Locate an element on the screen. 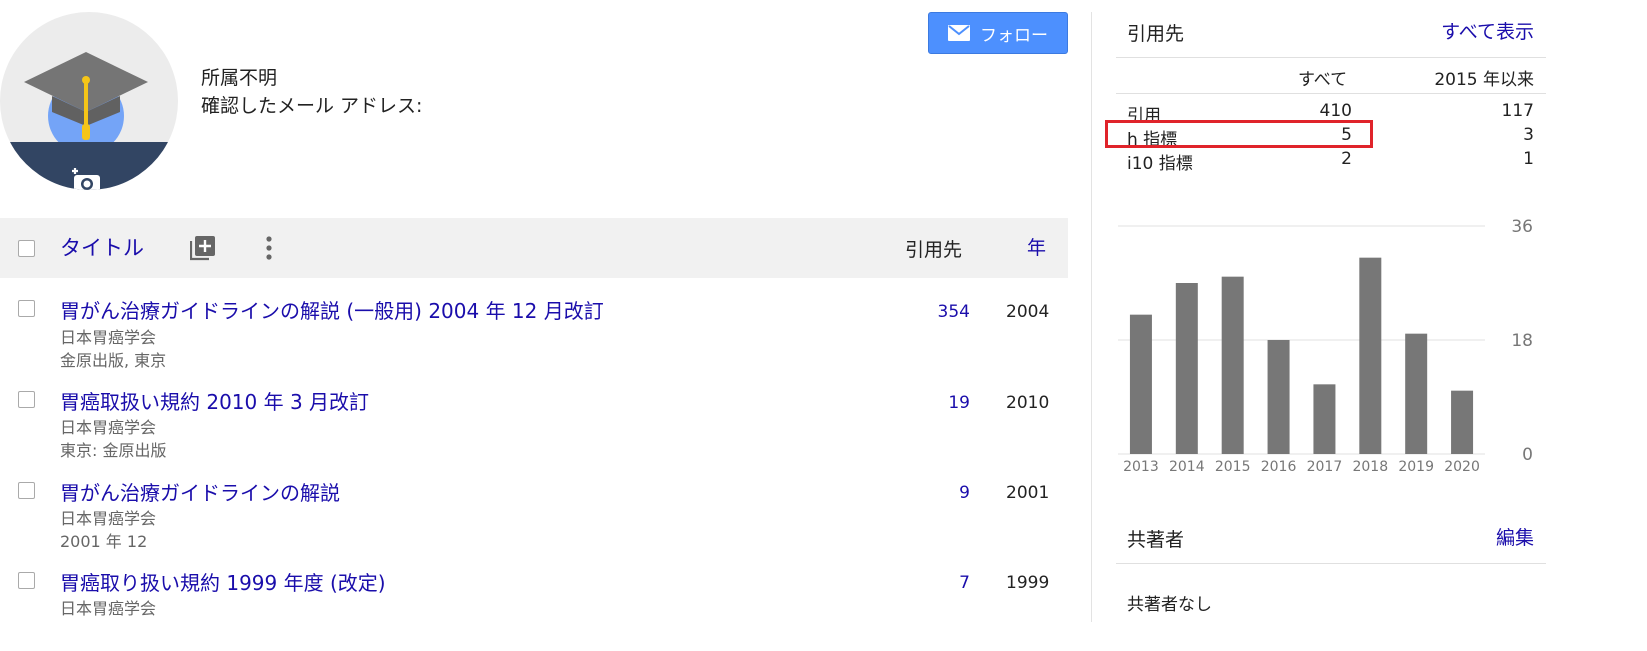 The width and height of the screenshot is (1647, 651). profile-avatar is located at coordinates (89, 101).